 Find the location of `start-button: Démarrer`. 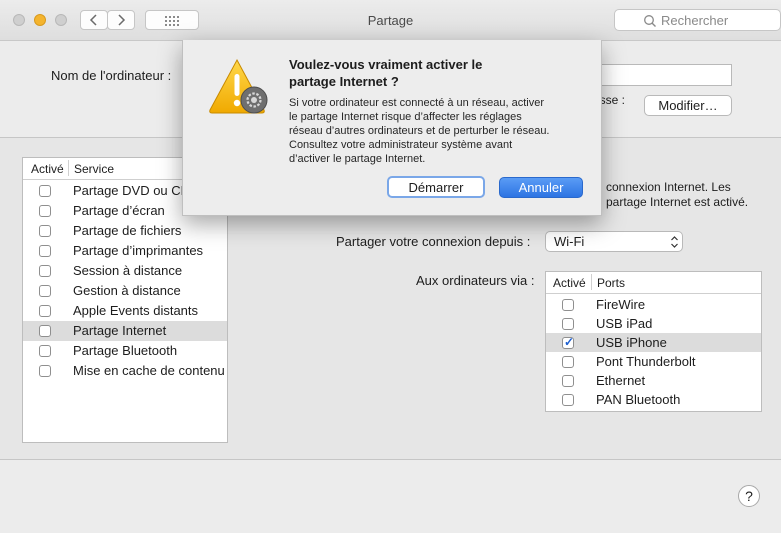

start-button: Démarrer is located at coordinates (436, 187).